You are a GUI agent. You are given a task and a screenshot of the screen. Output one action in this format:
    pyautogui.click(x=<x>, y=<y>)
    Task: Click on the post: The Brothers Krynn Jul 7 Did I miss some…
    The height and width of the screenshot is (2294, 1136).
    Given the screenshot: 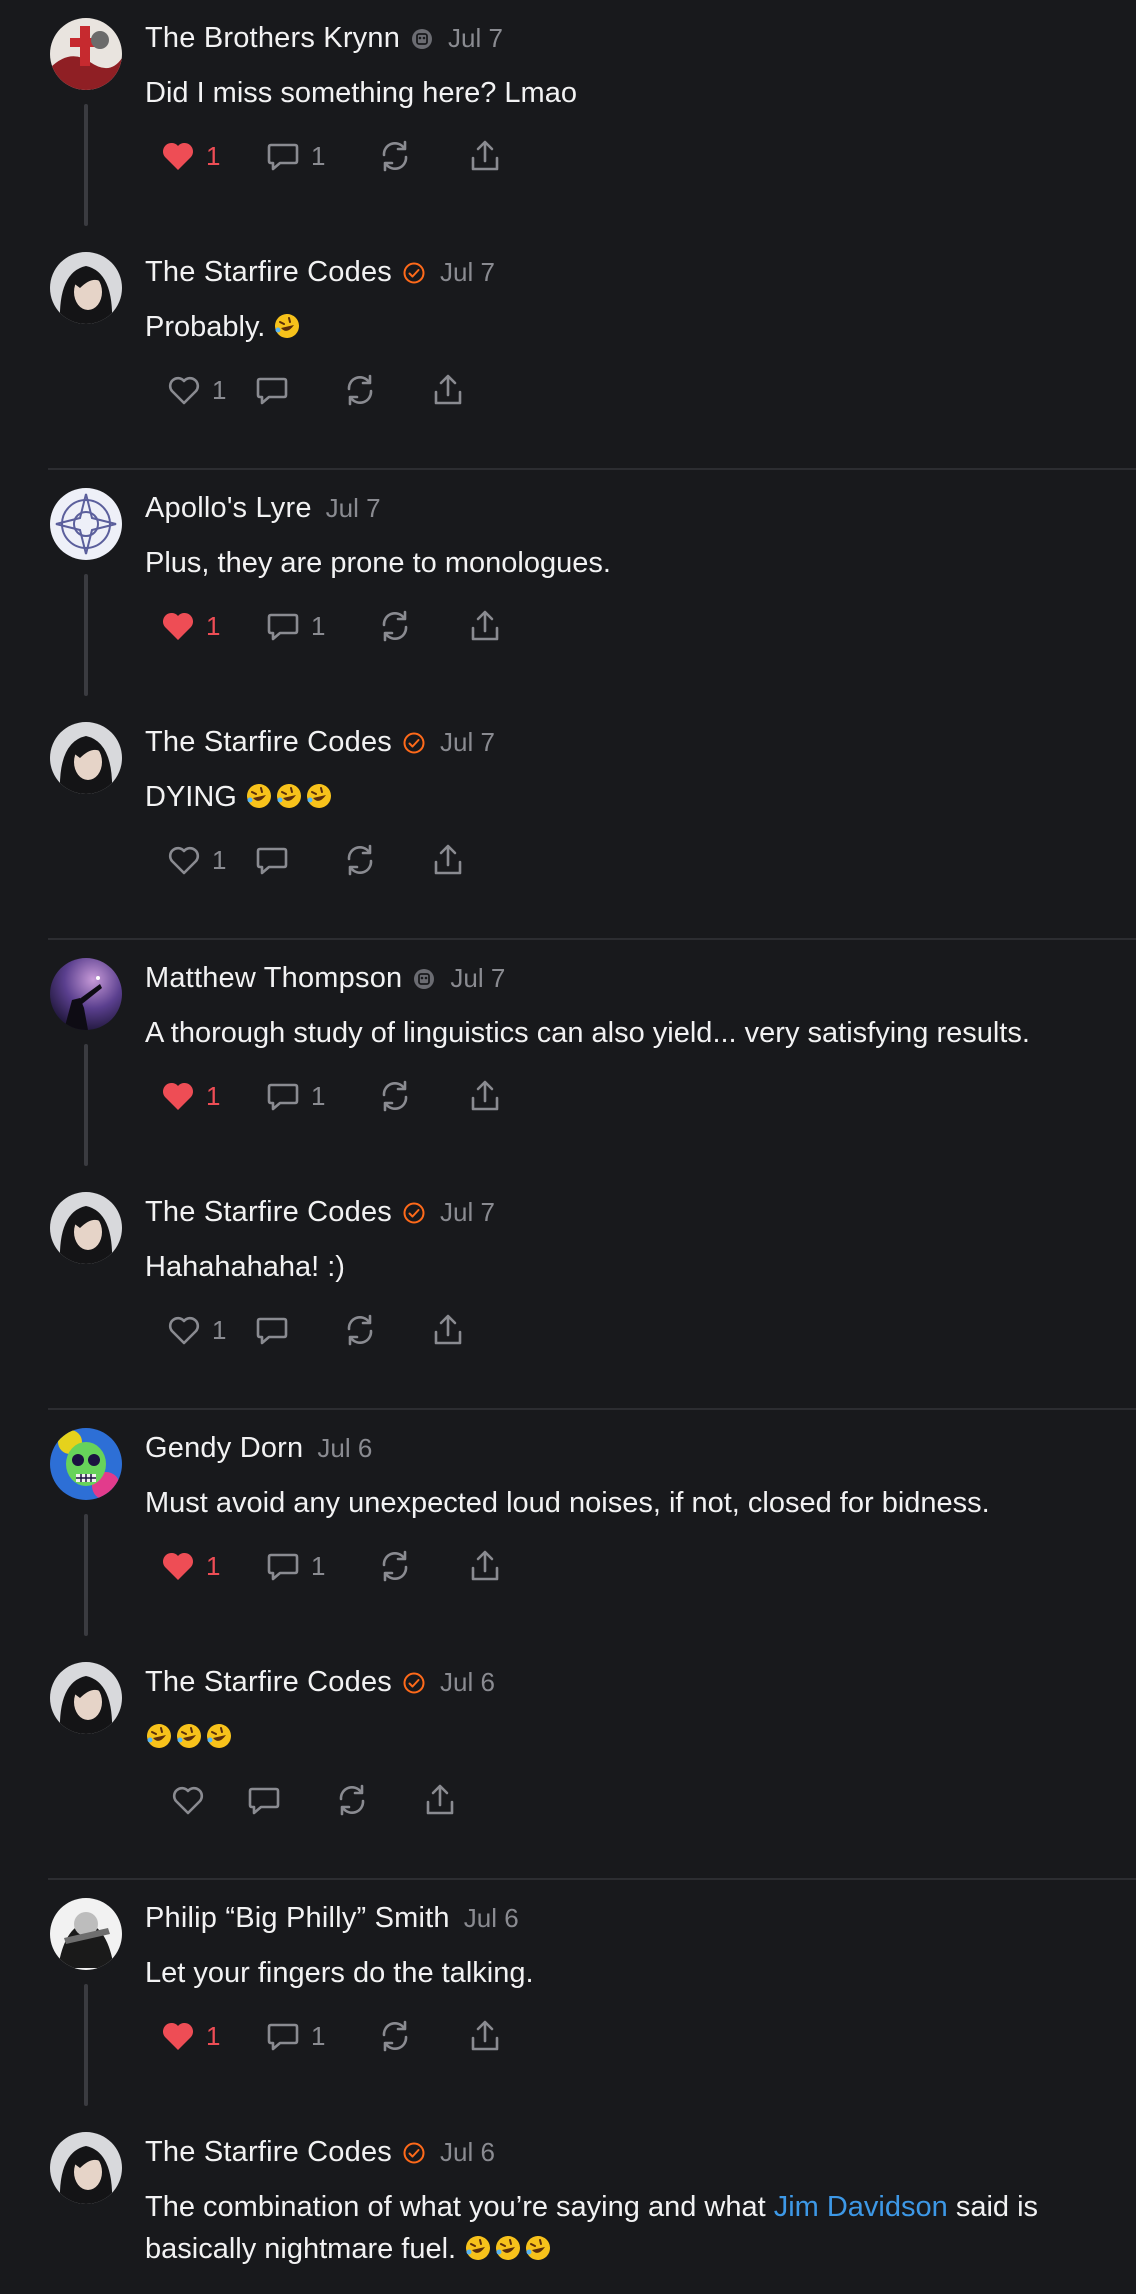 What is the action you would take?
    pyautogui.click(x=592, y=117)
    